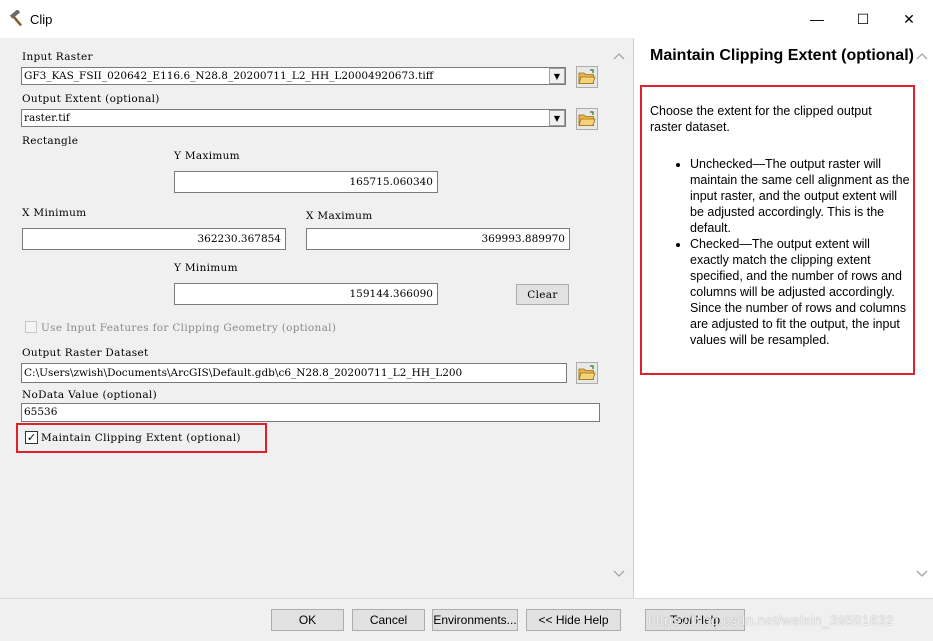 The width and height of the screenshot is (933, 641). I want to click on help-title: Maintain Clipping Extent (optional), so click(782, 55).